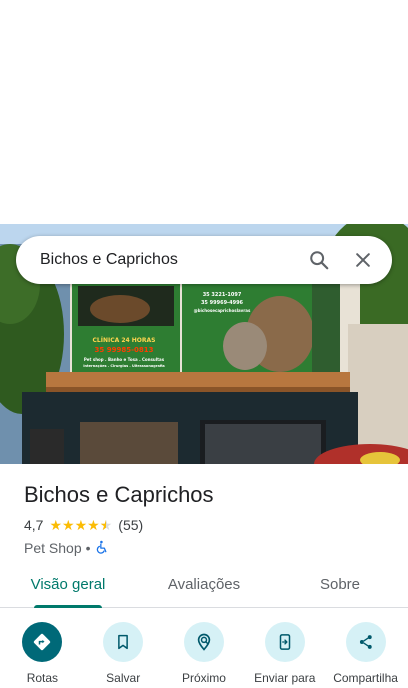 The image size is (408, 688). I want to click on search-query-text: Bichos e Caprichos, so click(165, 260).